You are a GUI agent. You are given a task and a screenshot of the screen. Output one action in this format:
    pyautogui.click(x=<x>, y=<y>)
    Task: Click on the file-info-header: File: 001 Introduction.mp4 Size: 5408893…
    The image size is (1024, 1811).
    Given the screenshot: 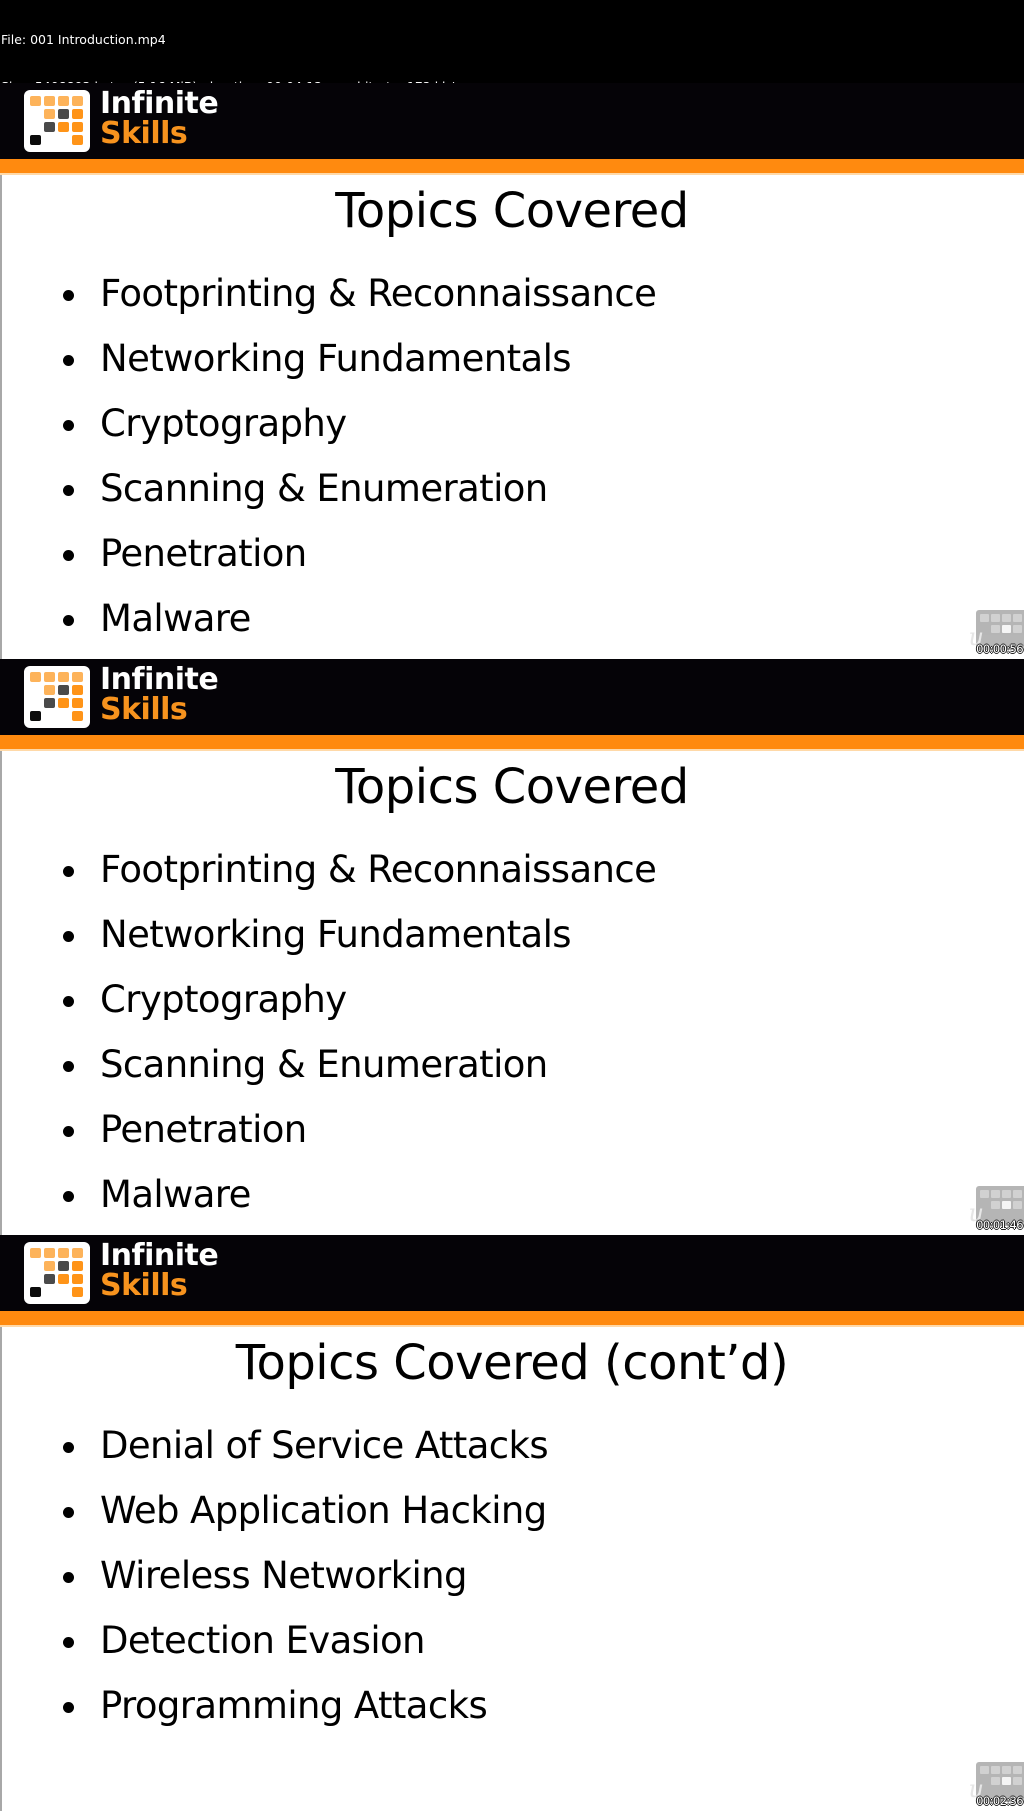 What is the action you would take?
    pyautogui.click(x=512, y=117)
    